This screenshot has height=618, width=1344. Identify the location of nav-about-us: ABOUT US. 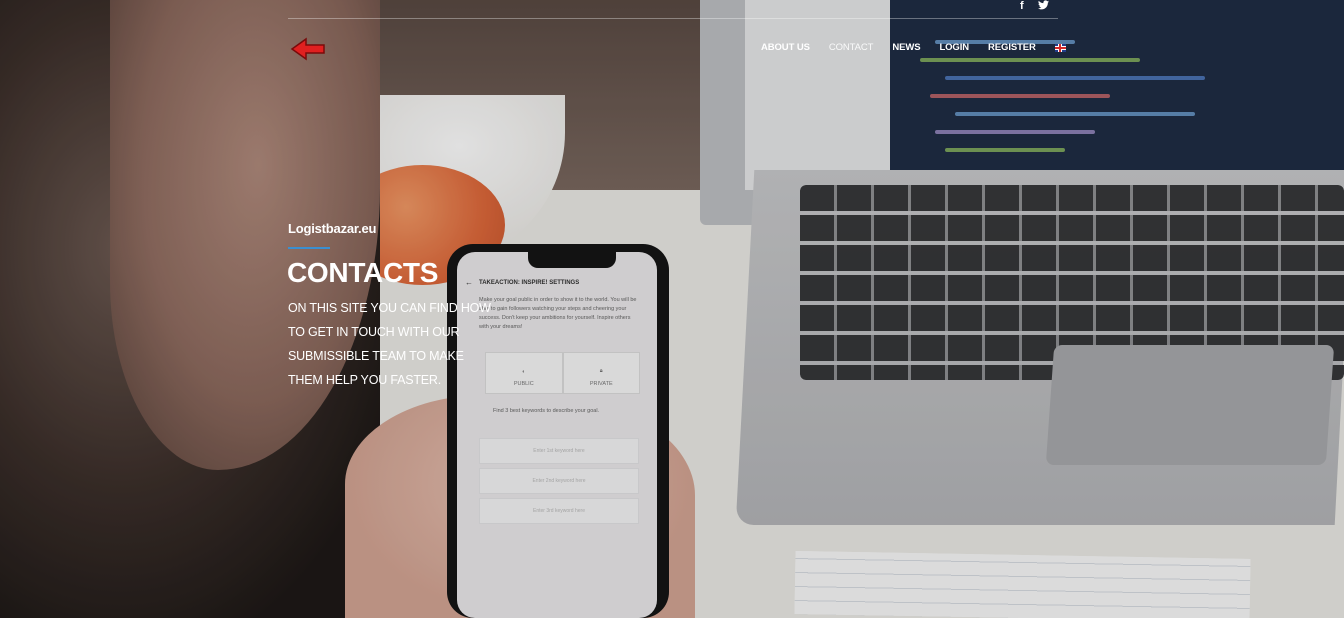
(785, 47).